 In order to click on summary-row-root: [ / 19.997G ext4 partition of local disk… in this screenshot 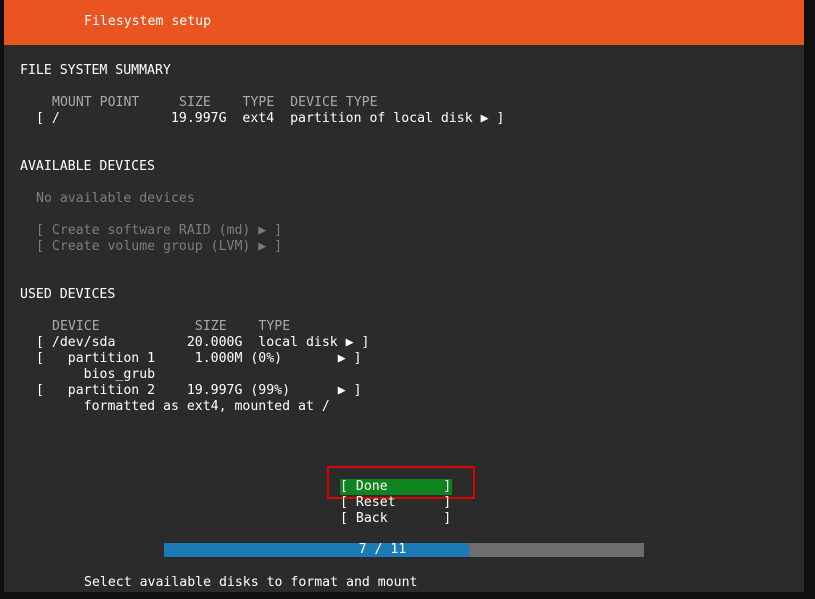, I will do `click(270, 119)`.